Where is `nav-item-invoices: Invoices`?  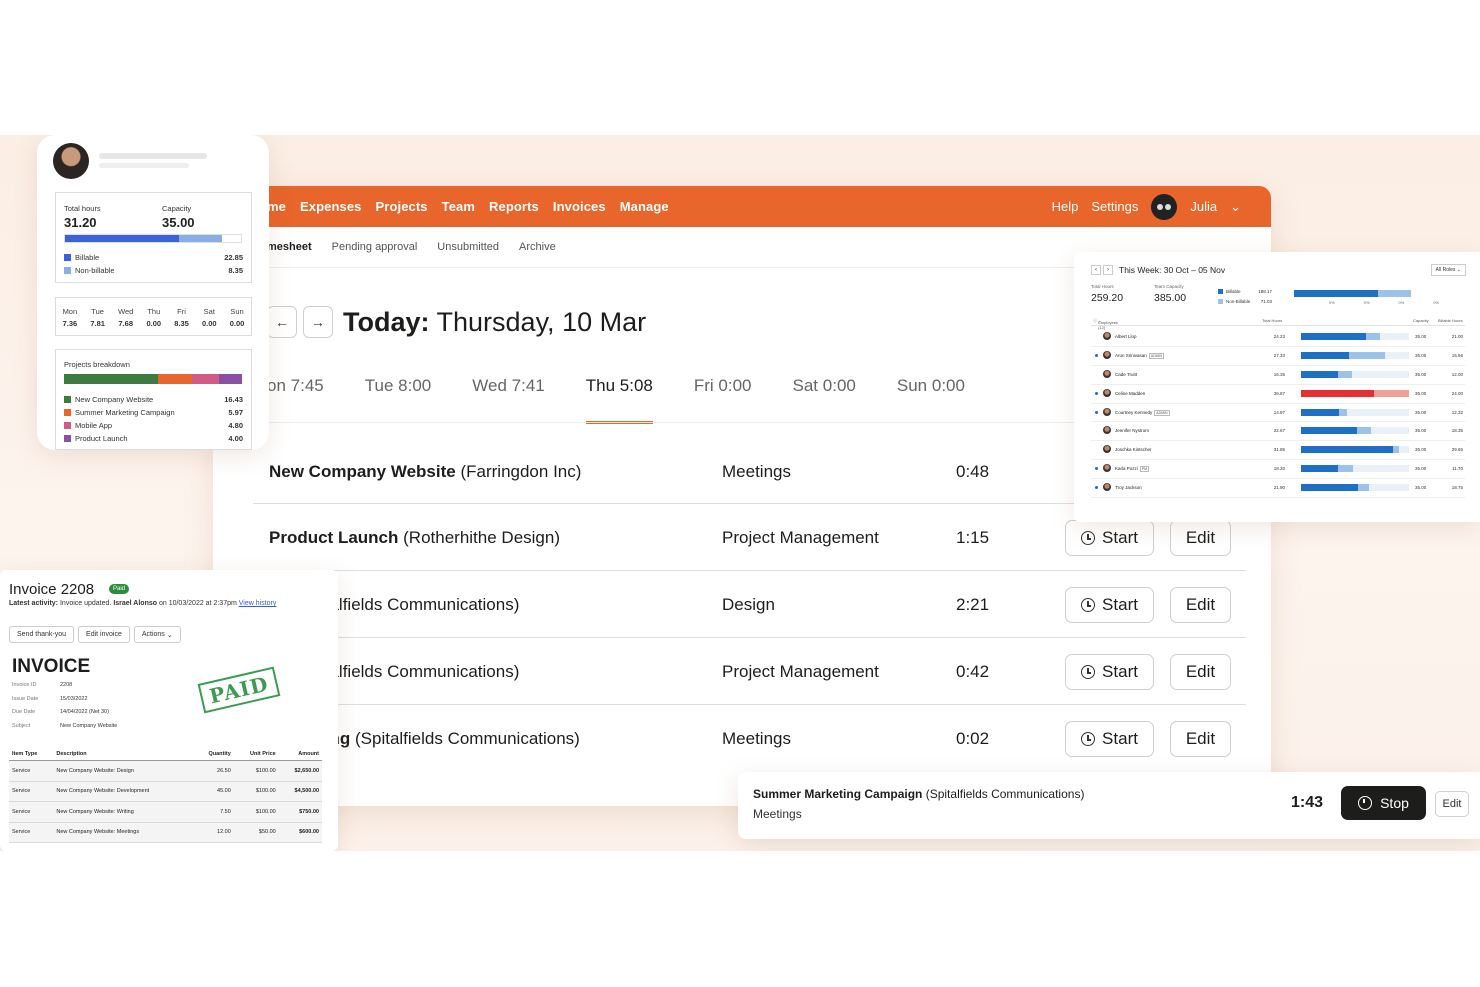
nav-item-invoices: Invoices is located at coordinates (579, 206).